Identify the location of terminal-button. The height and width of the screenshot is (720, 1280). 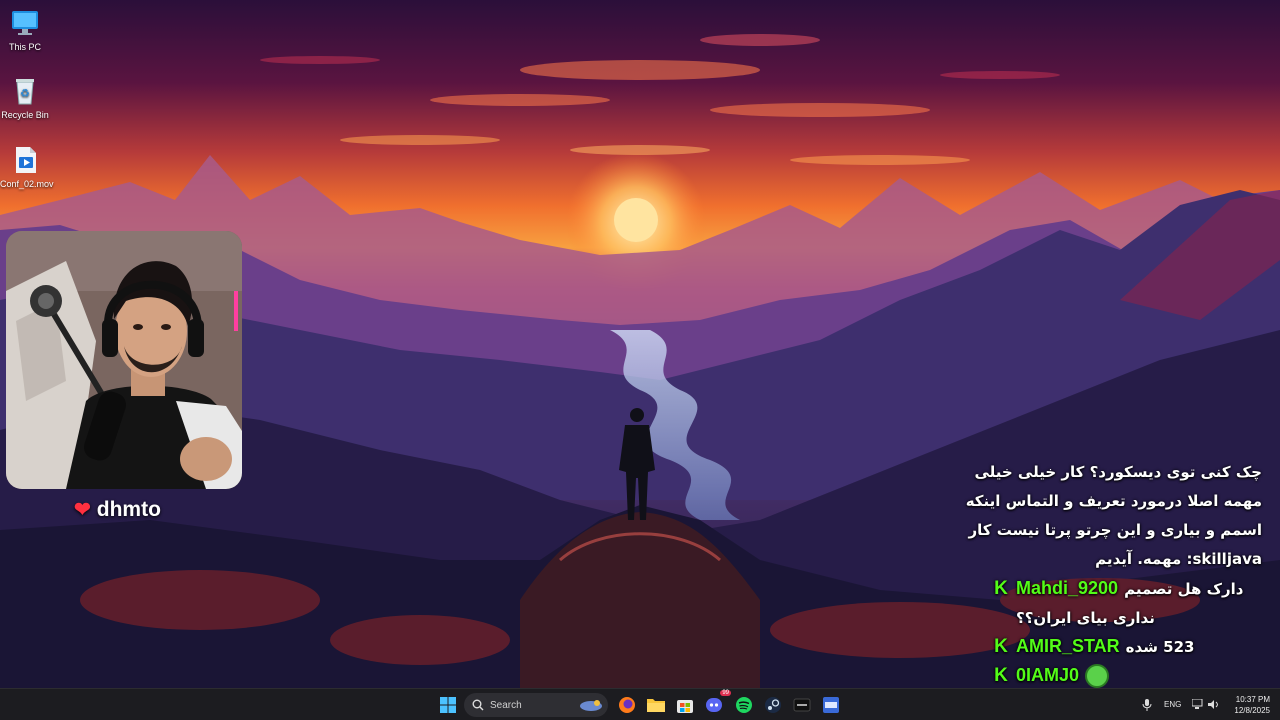
(802, 705).